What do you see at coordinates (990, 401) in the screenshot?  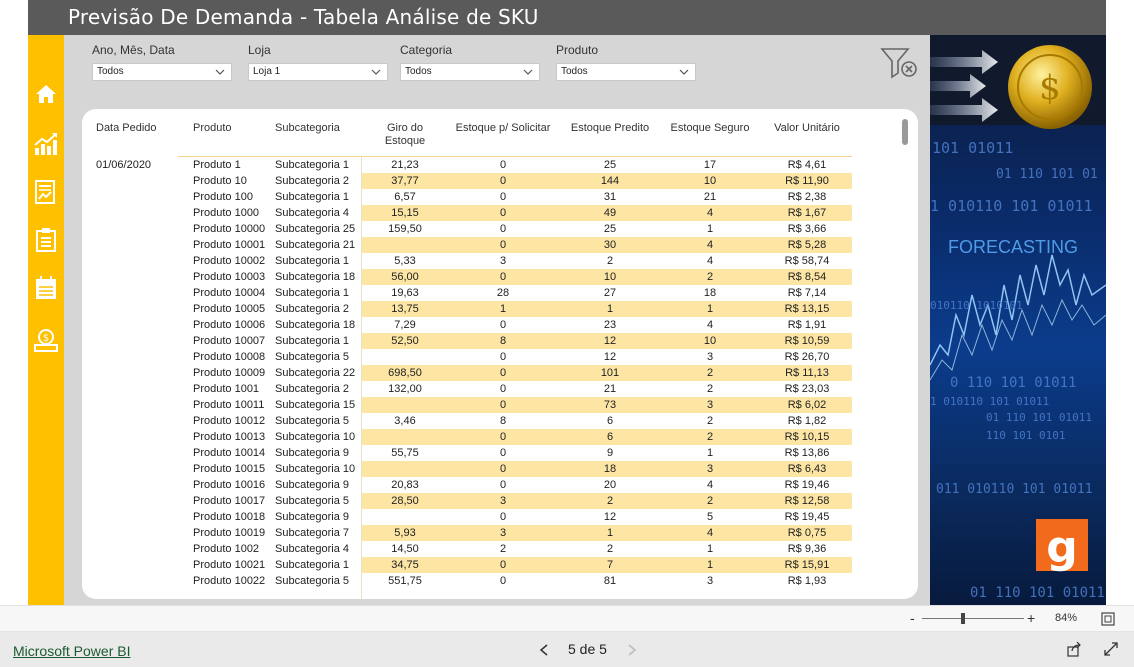 I see `binary-text: 1 010110 101 01011` at bounding box center [990, 401].